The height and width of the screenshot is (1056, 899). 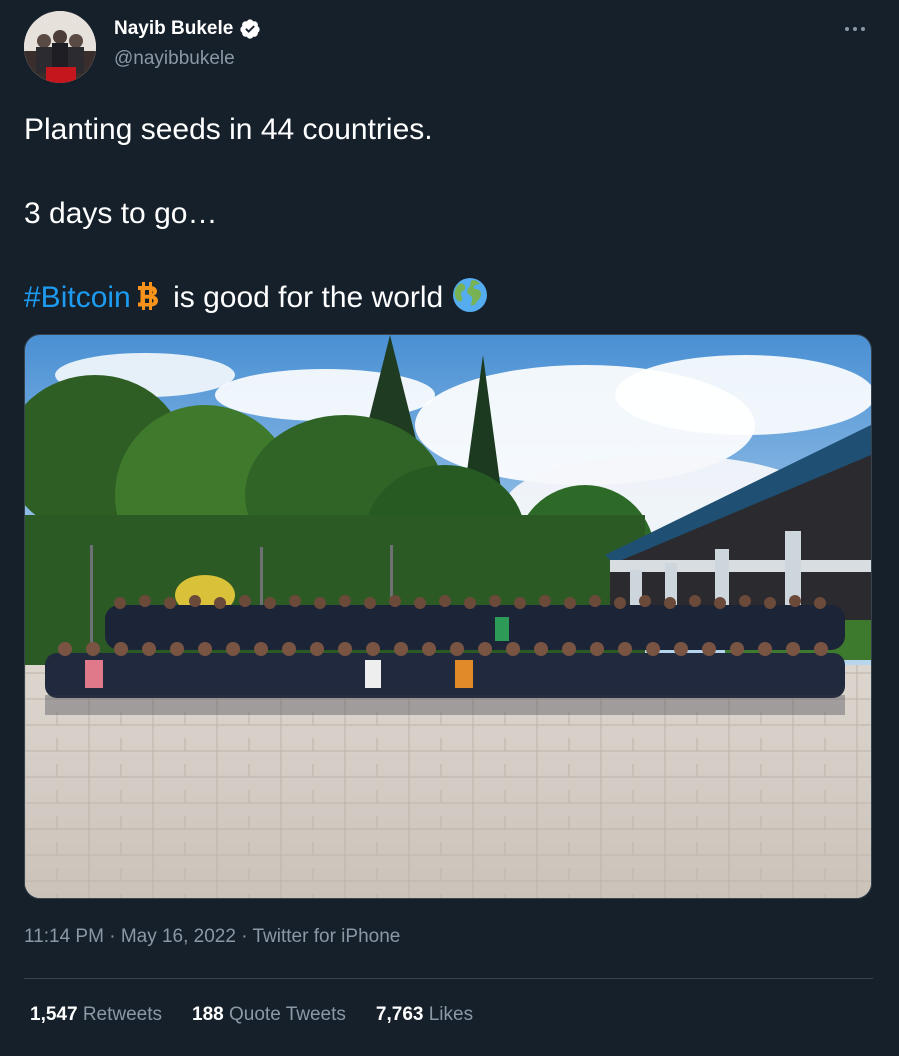 I want to click on author-name-row: Nayib Bukele, so click(x=187, y=29).